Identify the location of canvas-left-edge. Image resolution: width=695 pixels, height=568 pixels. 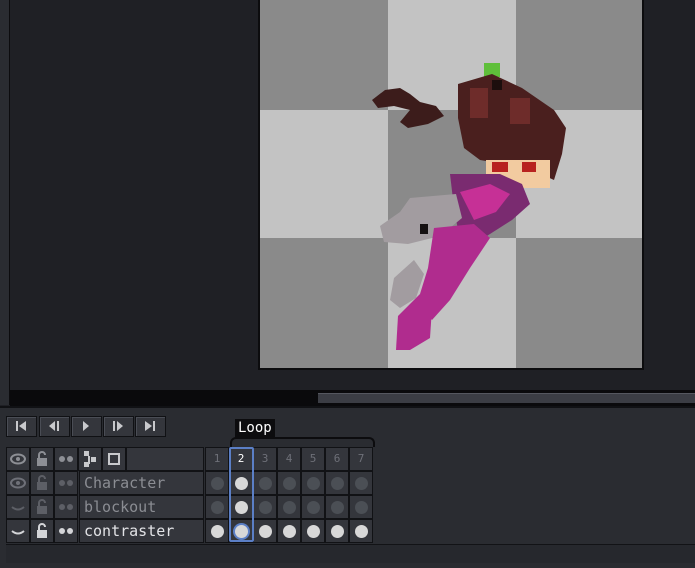
(5, 202).